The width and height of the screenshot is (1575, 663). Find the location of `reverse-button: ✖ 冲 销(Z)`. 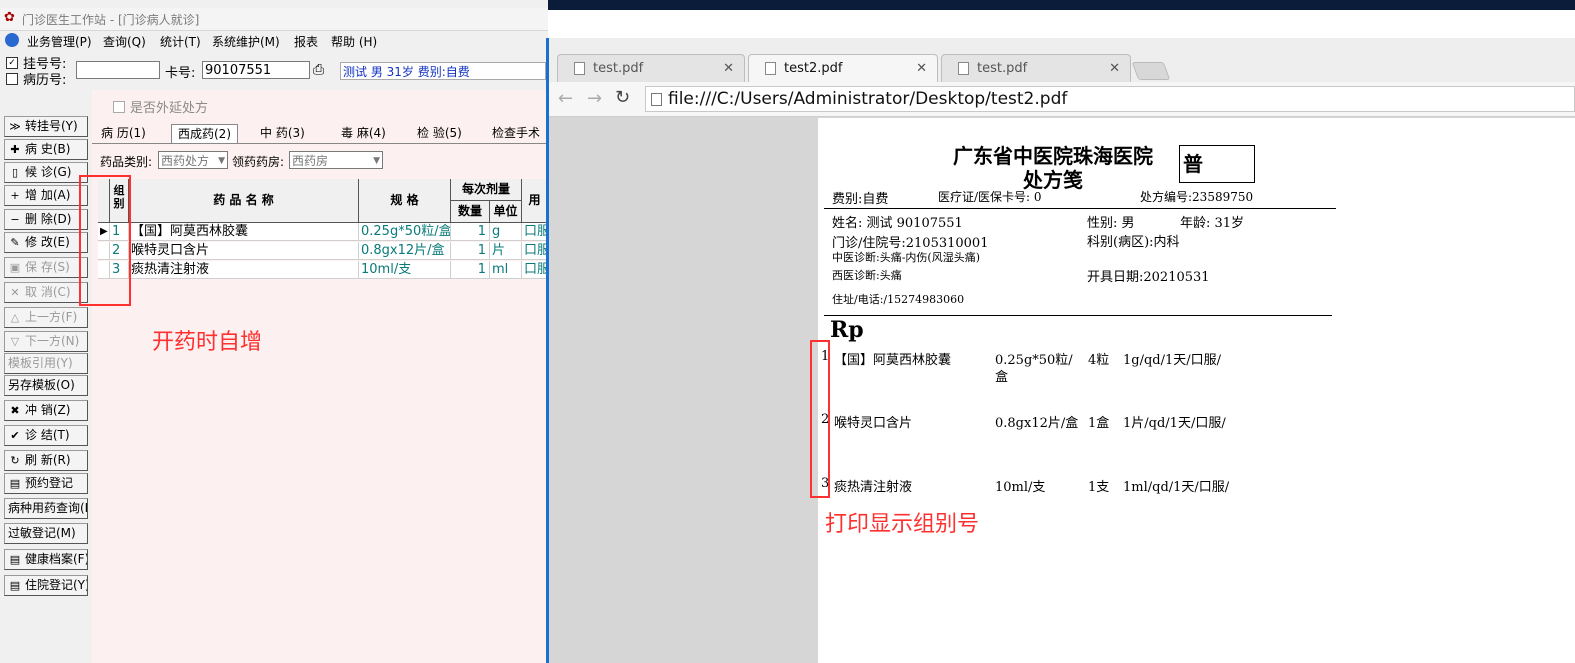

reverse-button: ✖ 冲 销(Z) is located at coordinates (46, 410).